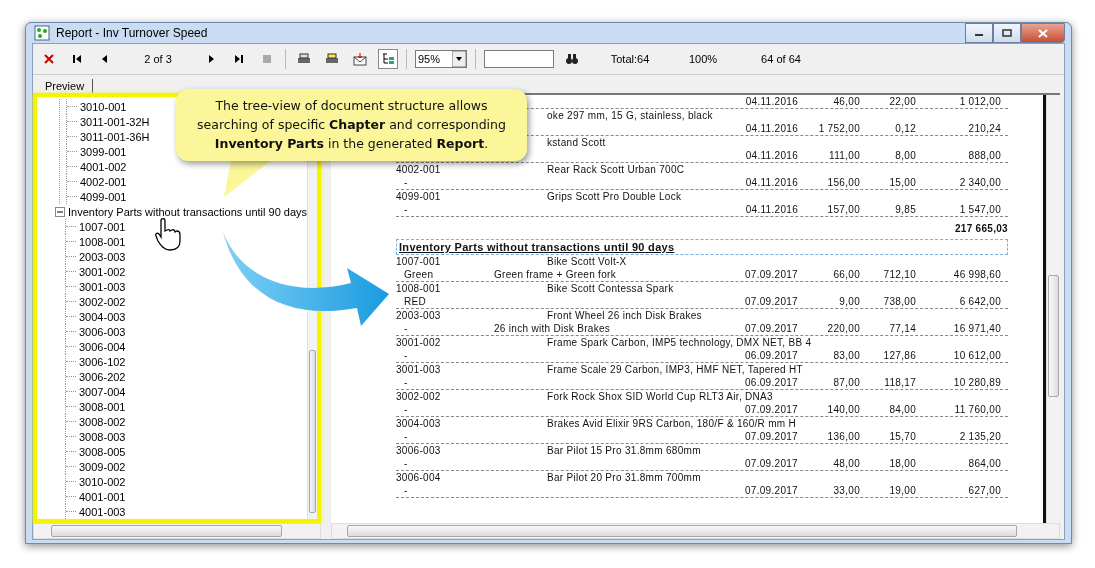  What do you see at coordinates (102, 226) in the screenshot?
I see `tree-item: 1007-001` at bounding box center [102, 226].